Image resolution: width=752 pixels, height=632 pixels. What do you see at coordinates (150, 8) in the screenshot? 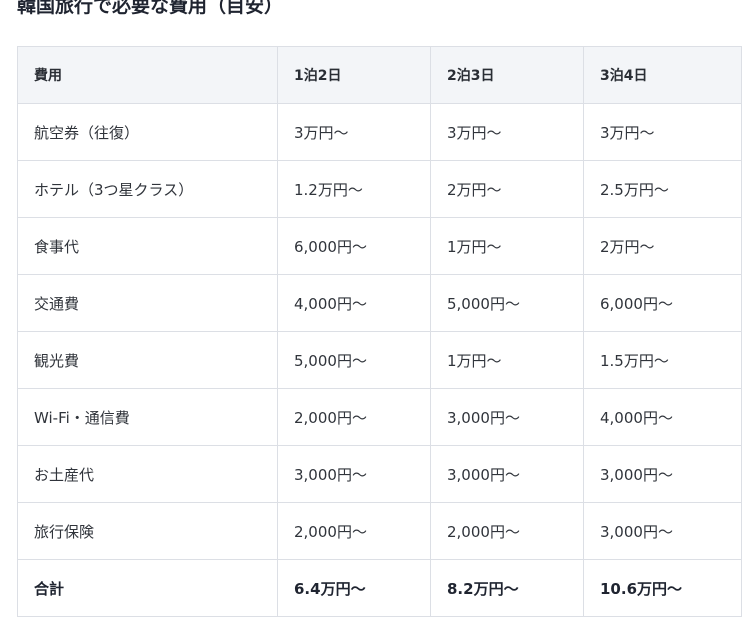
I see `page-title: 韓国旅行で必要な費用（目安）` at bounding box center [150, 8].